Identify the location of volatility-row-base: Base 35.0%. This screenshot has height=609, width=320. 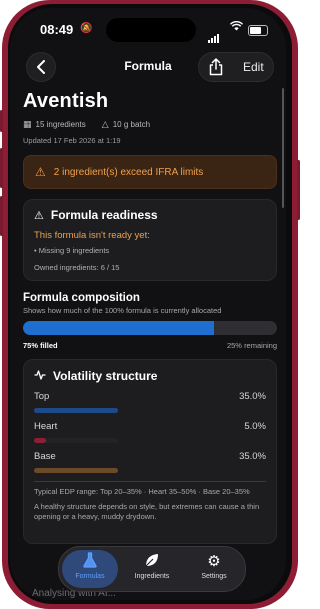
(150, 462).